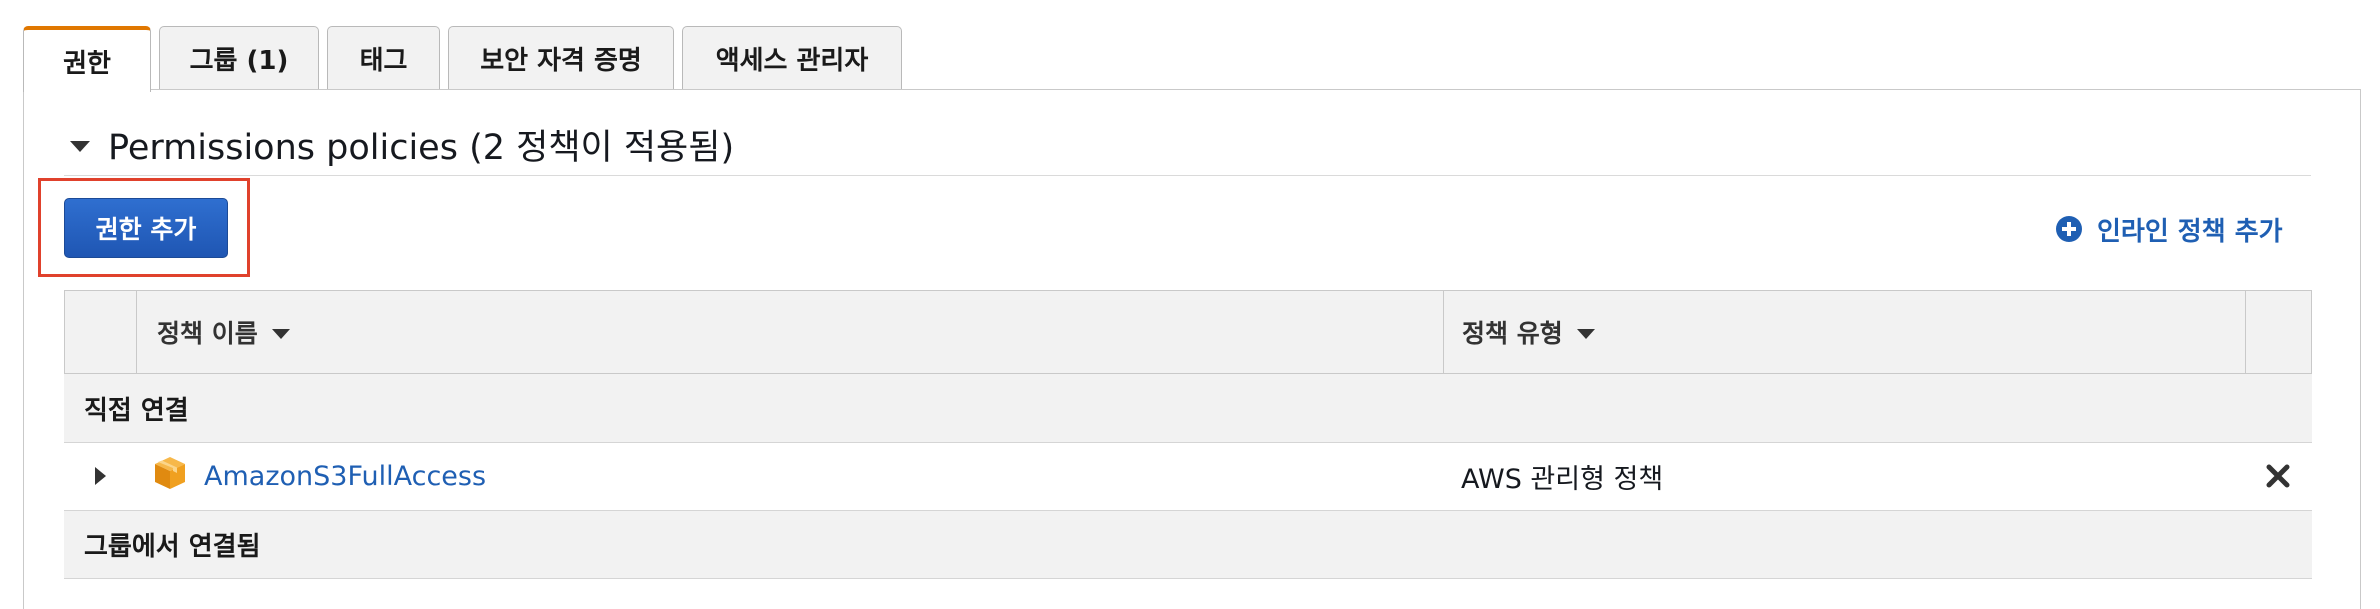 The width and height of the screenshot is (2380, 609). What do you see at coordinates (87, 63) in the screenshot?
I see `tab-label: 권한` at bounding box center [87, 63].